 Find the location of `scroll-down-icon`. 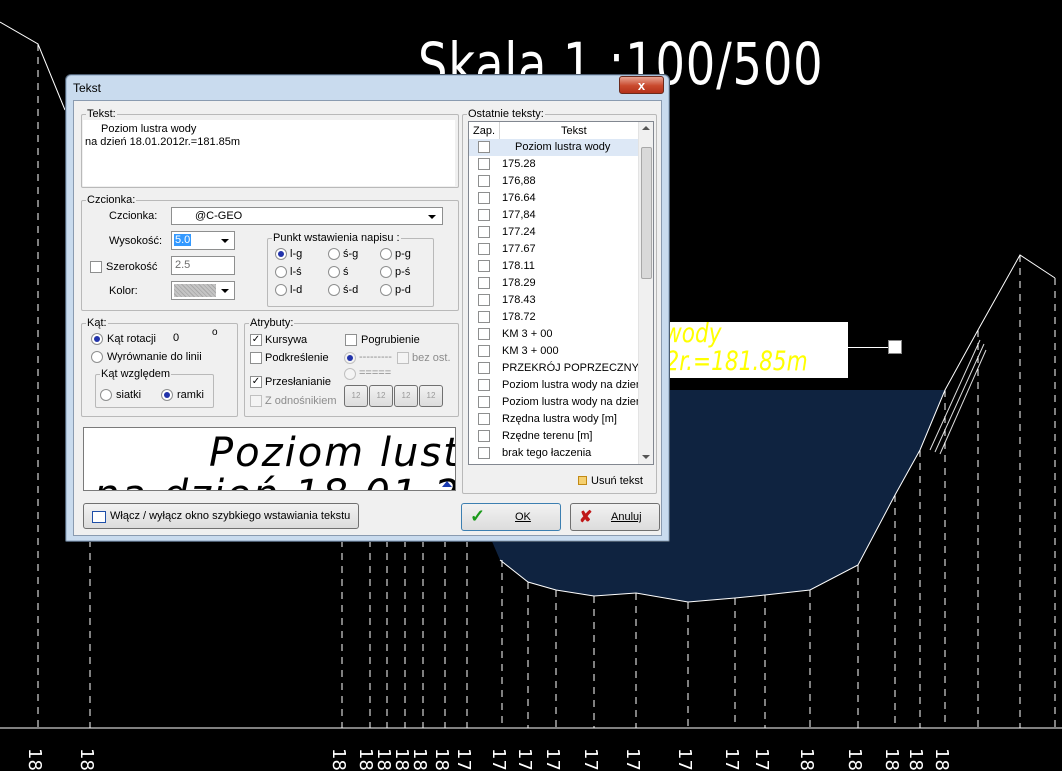

scroll-down-icon is located at coordinates (646, 457).